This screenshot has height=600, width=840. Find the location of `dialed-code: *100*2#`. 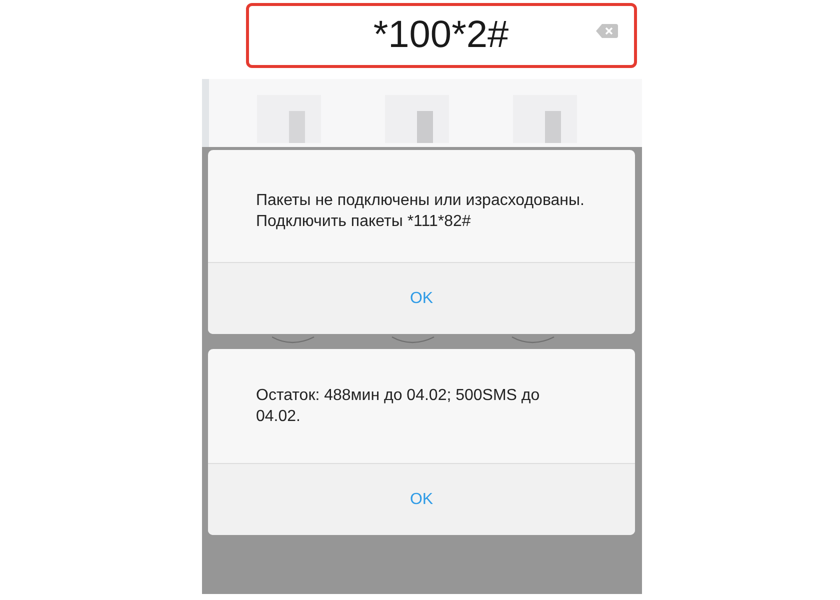

dialed-code: *100*2# is located at coordinates (441, 35).